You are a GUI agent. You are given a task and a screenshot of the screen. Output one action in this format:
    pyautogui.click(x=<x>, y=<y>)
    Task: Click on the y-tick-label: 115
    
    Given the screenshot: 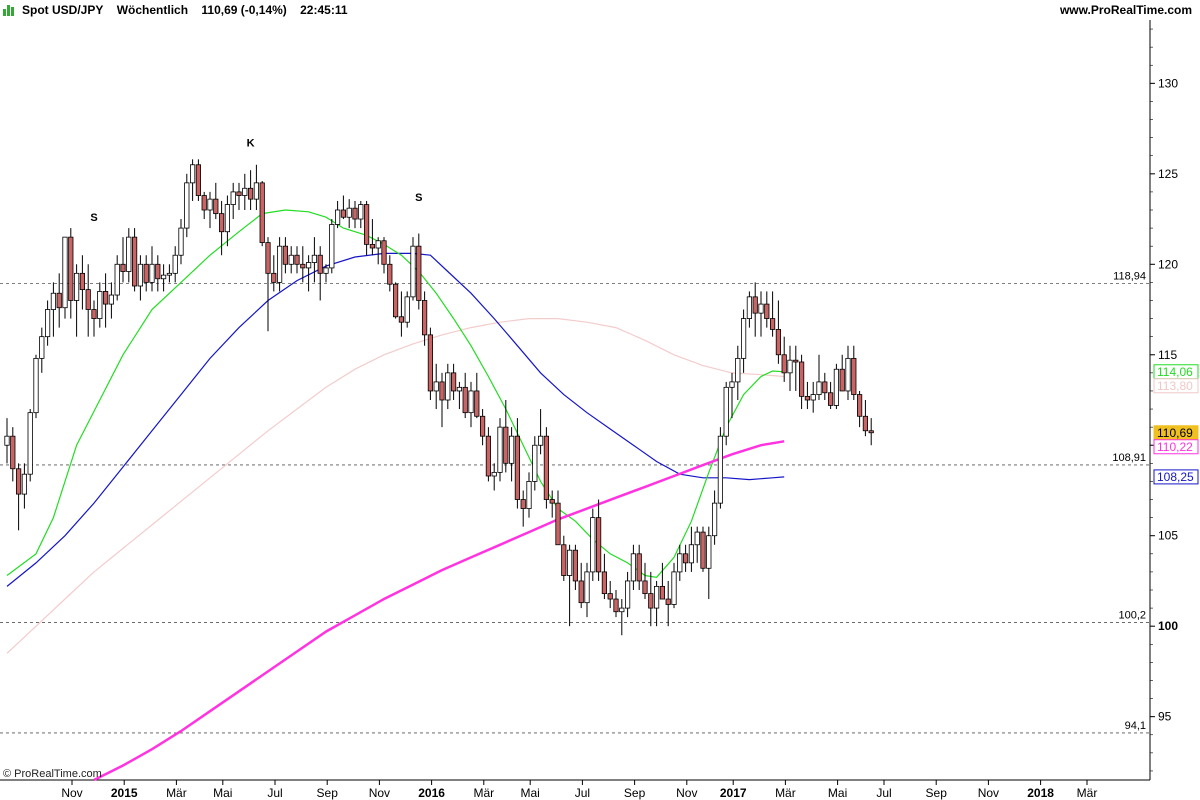 What is the action you would take?
    pyautogui.click(x=1167, y=355)
    